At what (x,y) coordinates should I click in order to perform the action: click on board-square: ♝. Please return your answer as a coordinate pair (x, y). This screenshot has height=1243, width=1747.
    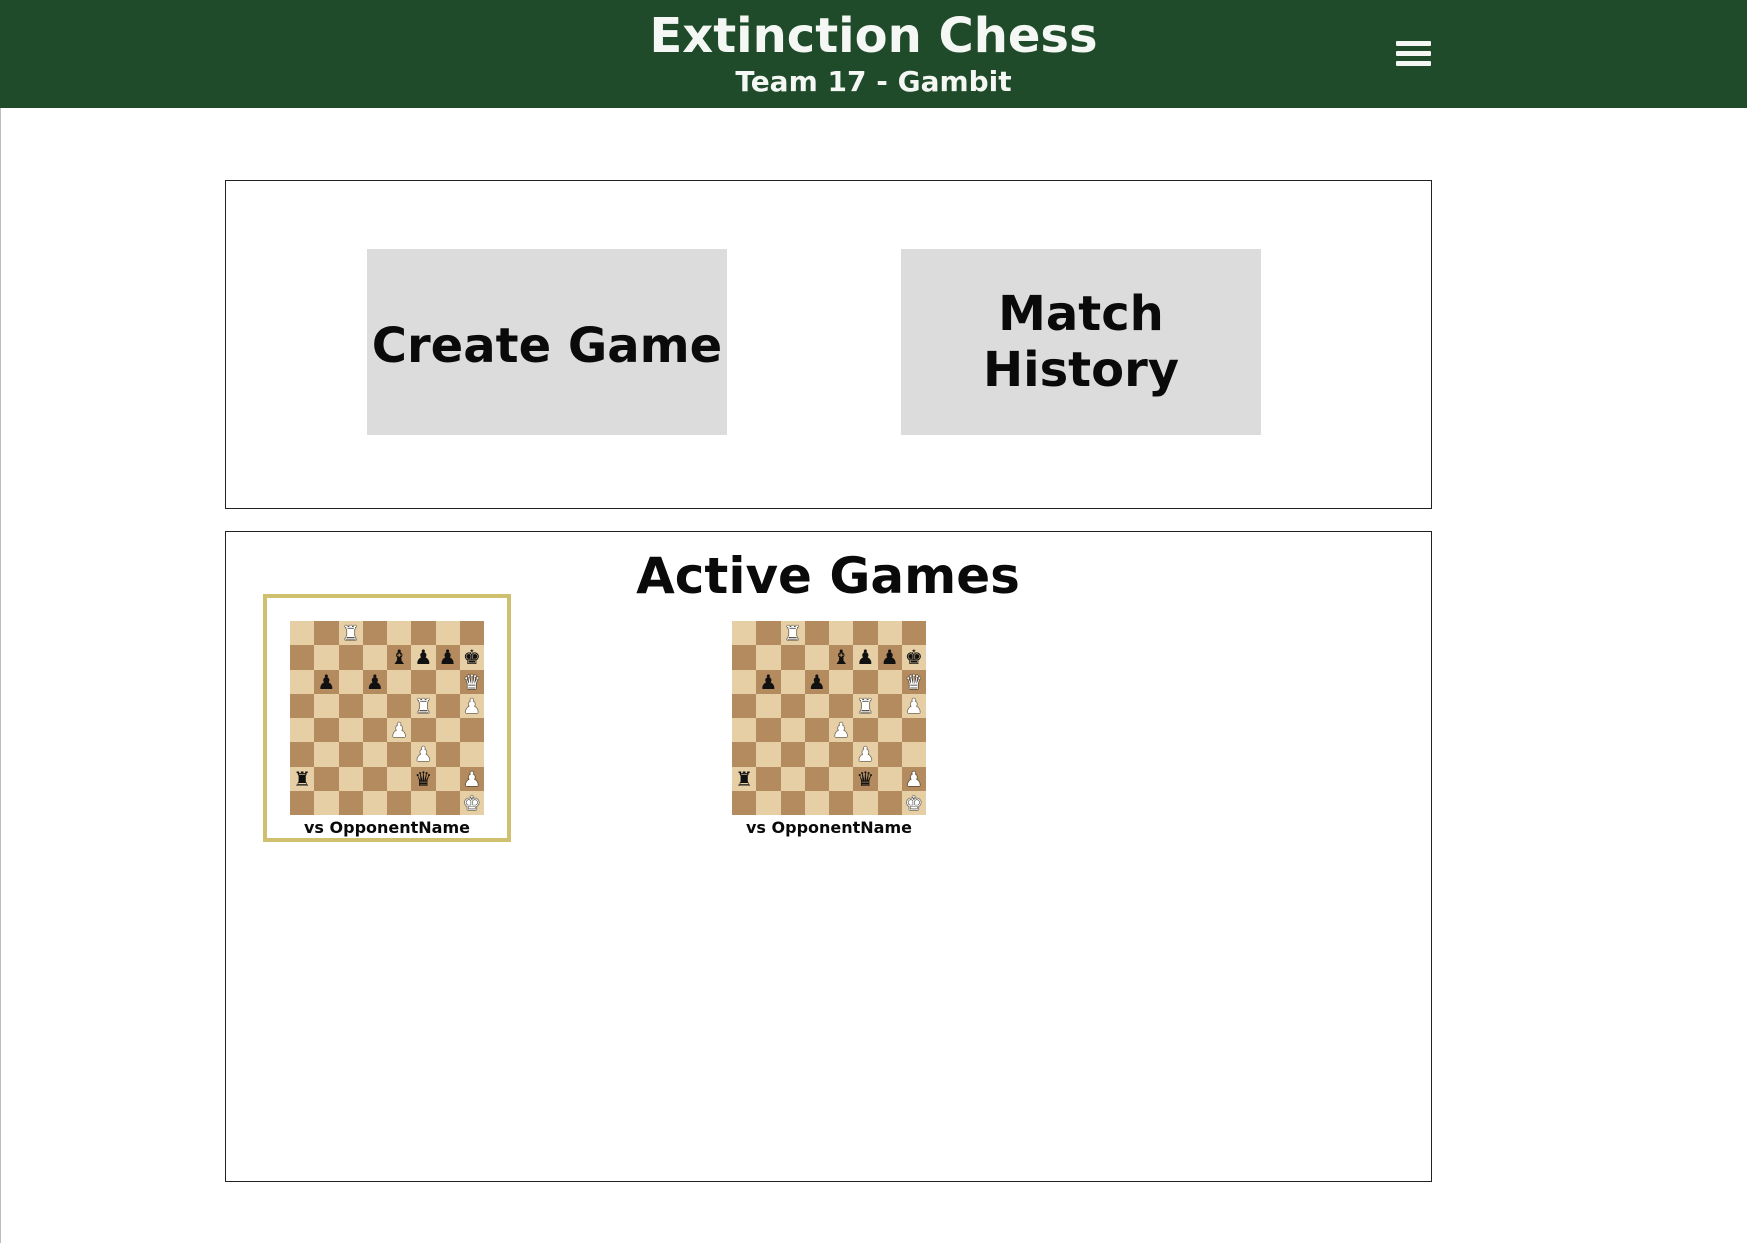
    Looking at the image, I should click on (399, 657).